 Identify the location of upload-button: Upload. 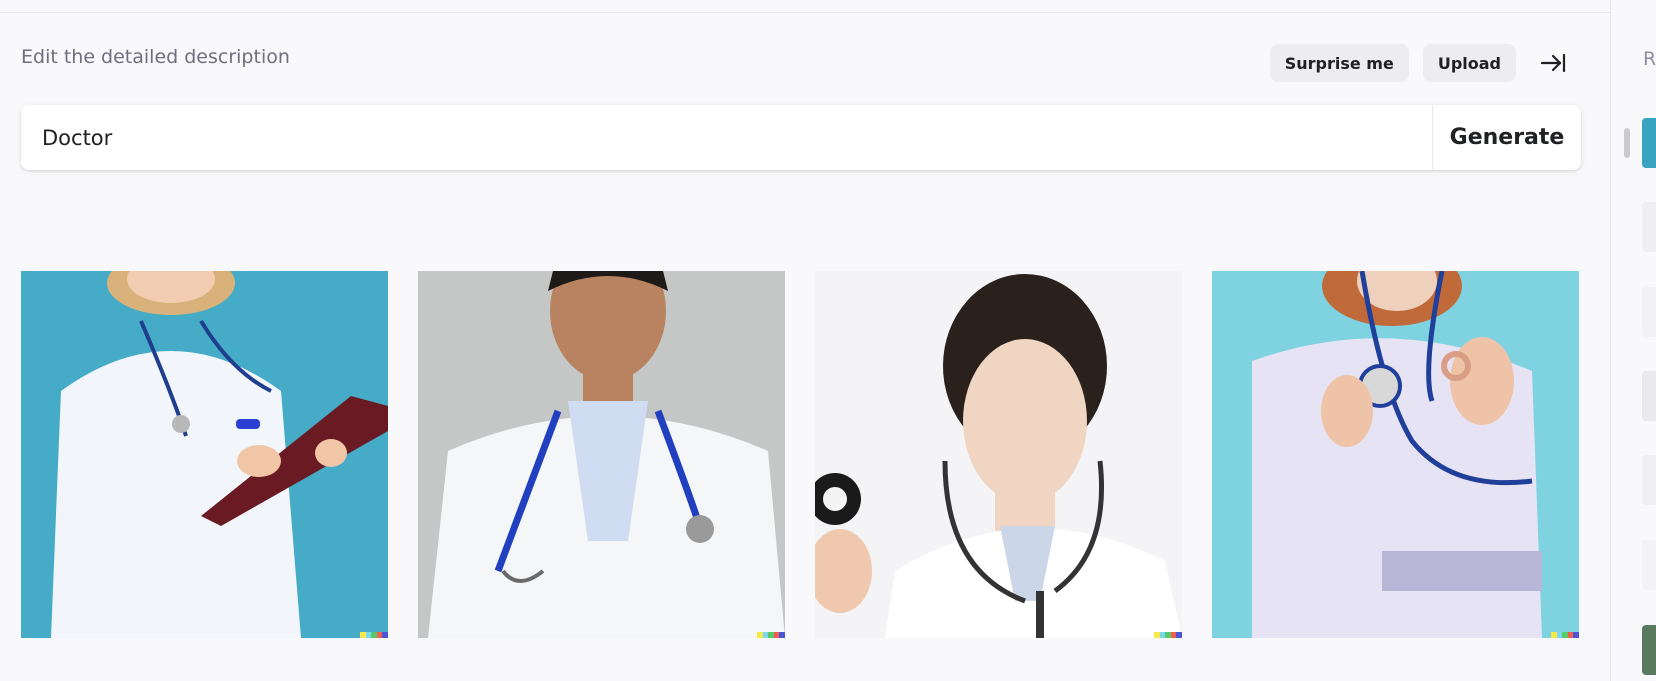
(1469, 63).